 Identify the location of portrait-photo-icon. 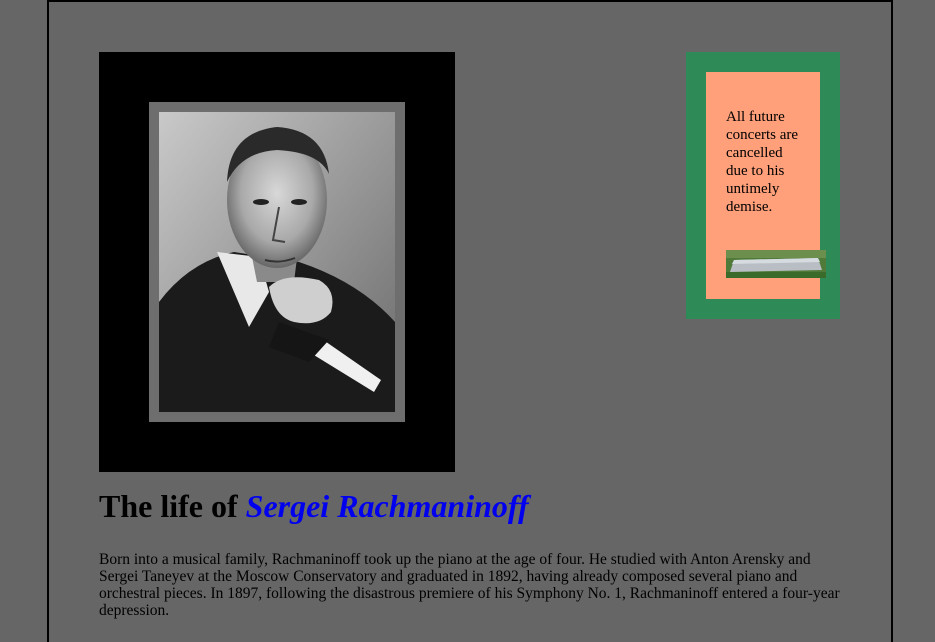
(277, 262).